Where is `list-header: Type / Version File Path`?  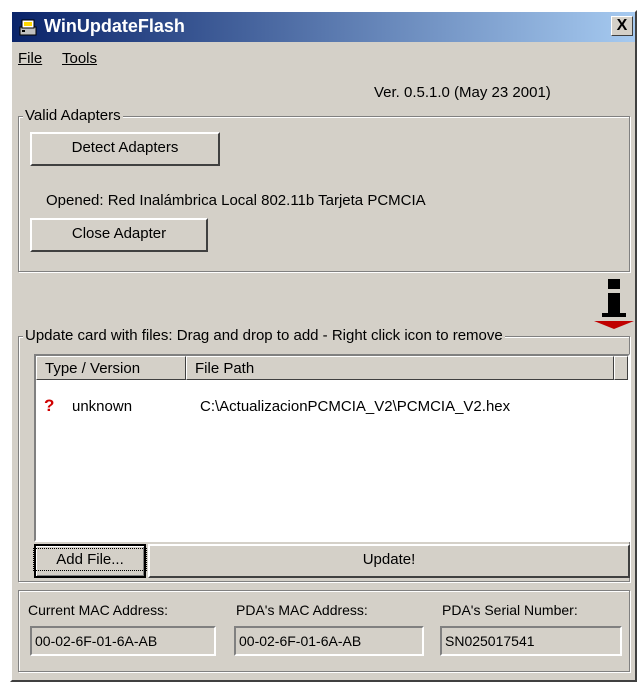
list-header: Type / Version File Path is located at coordinates (332, 368).